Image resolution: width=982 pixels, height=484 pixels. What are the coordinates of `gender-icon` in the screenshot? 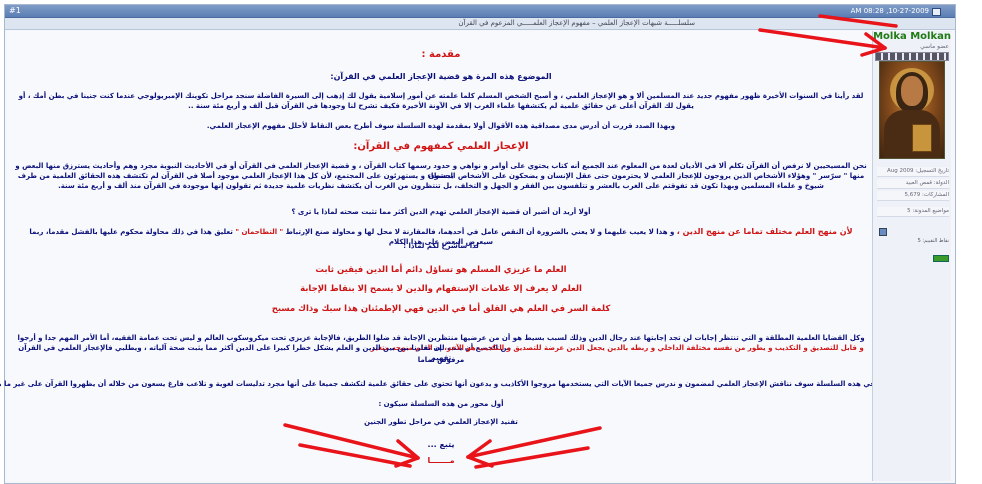 It's located at (883, 232).